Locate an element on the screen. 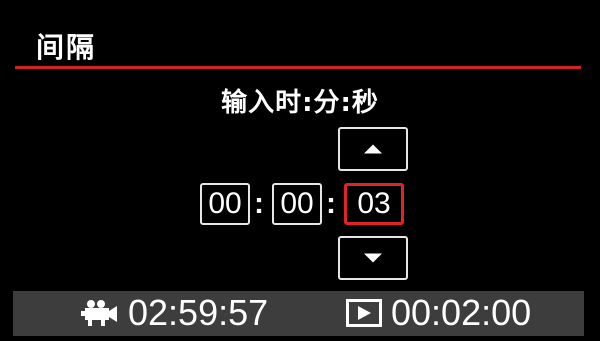 The width and height of the screenshot is (600, 341). arrow-down-icon is located at coordinates (373, 258).